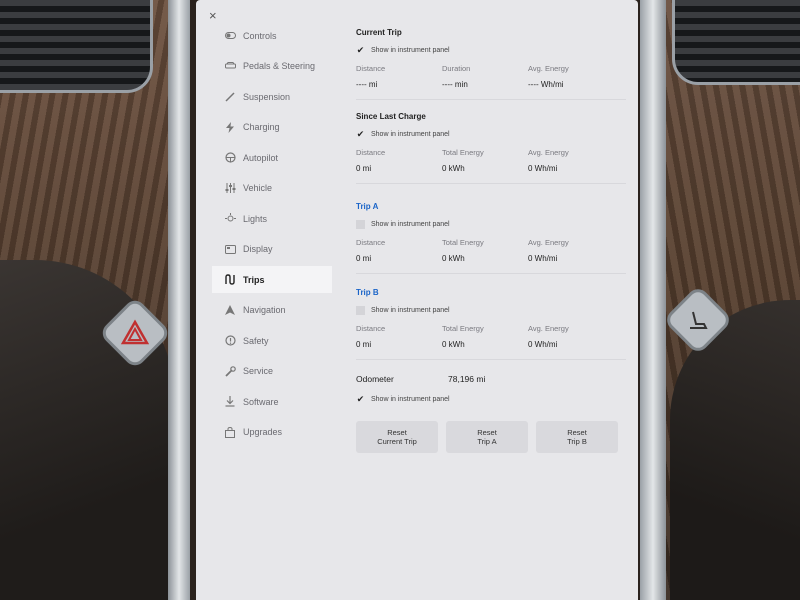 The width and height of the screenshot is (800, 600). I want to click on sidebar-item-label: Service, so click(258, 371).